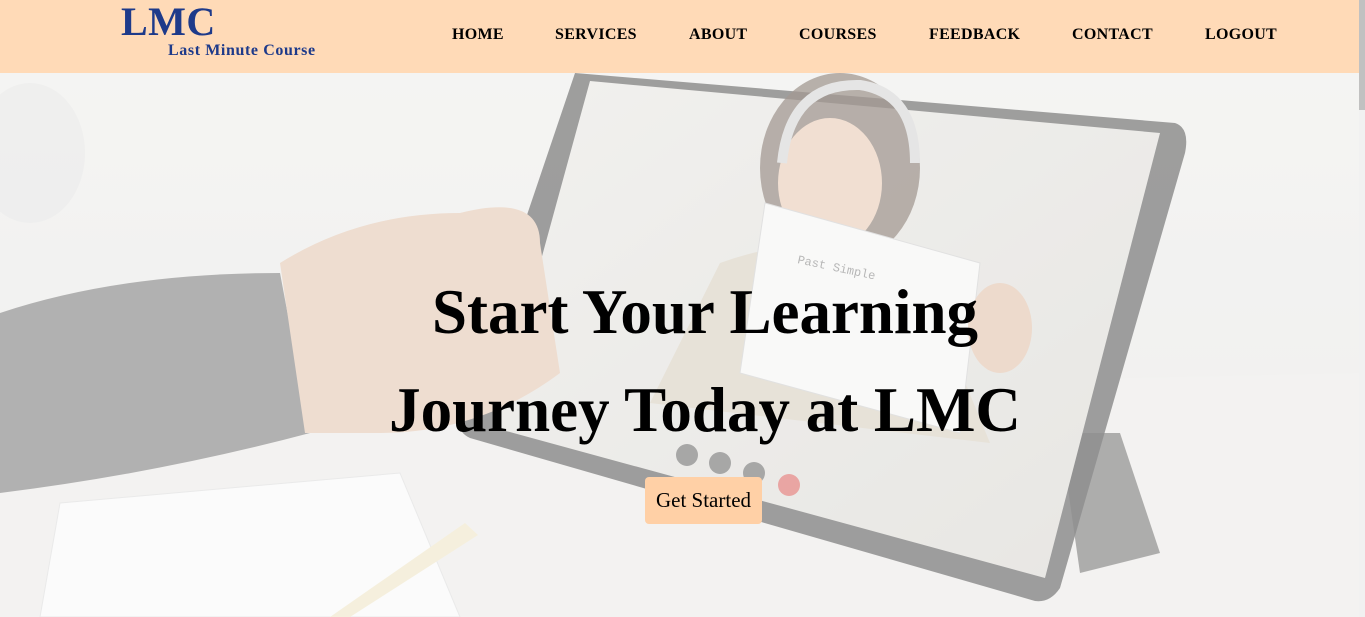  What do you see at coordinates (168, 22) in the screenshot?
I see `brand-title: LMC` at bounding box center [168, 22].